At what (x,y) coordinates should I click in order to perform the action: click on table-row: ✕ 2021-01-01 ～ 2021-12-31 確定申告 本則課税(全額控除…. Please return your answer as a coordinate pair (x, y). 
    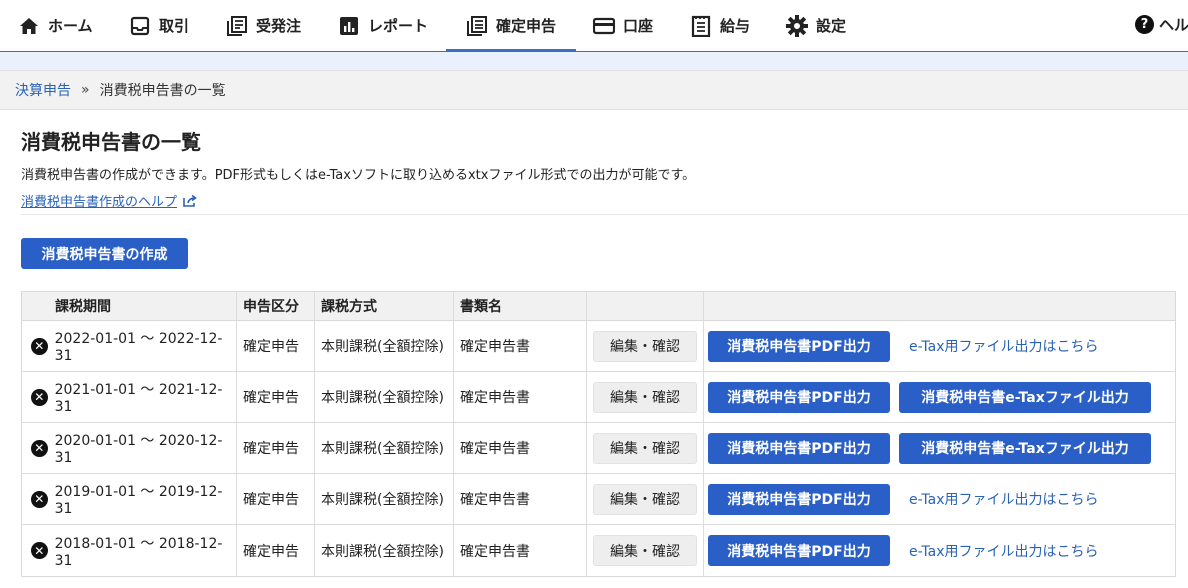
    Looking at the image, I should click on (598, 397).